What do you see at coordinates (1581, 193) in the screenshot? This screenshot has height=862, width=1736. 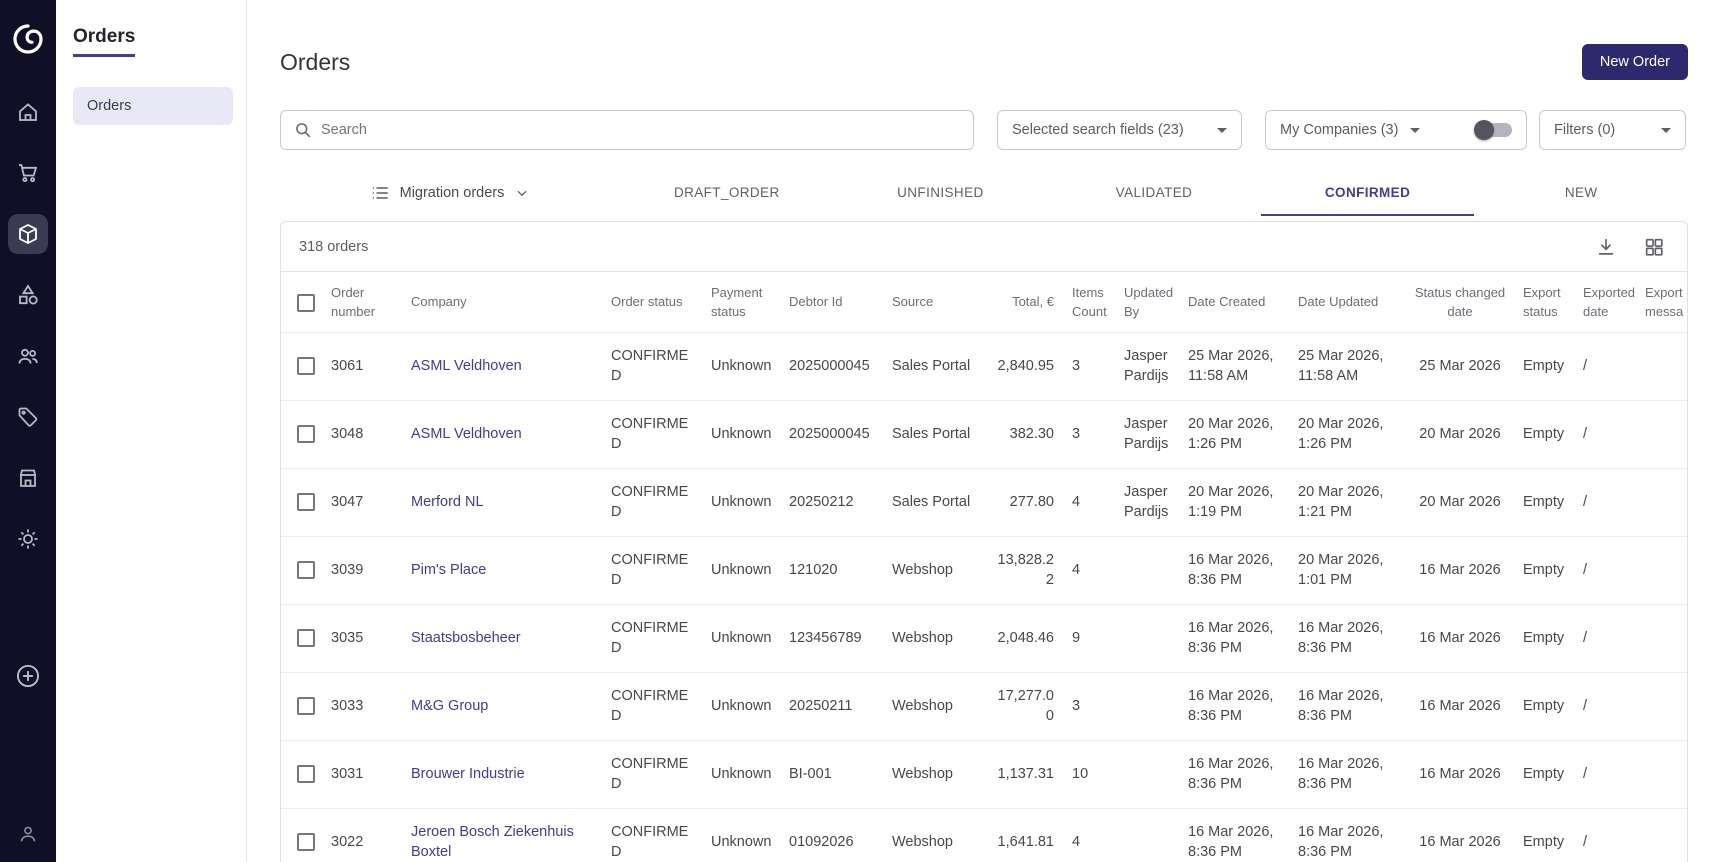 I see `tab-new: NEW` at bounding box center [1581, 193].